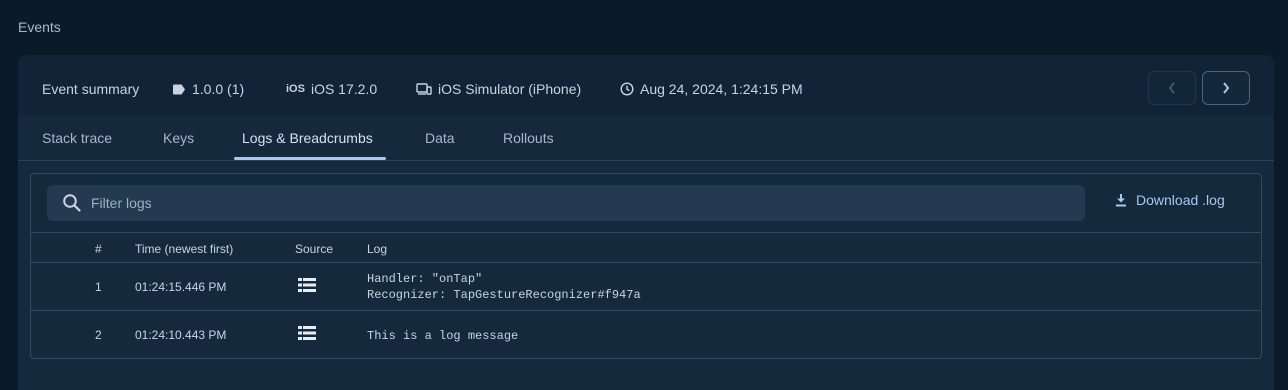 The height and width of the screenshot is (390, 1288). What do you see at coordinates (184, 249) in the screenshot?
I see `header-time: Time (newest first)` at bounding box center [184, 249].